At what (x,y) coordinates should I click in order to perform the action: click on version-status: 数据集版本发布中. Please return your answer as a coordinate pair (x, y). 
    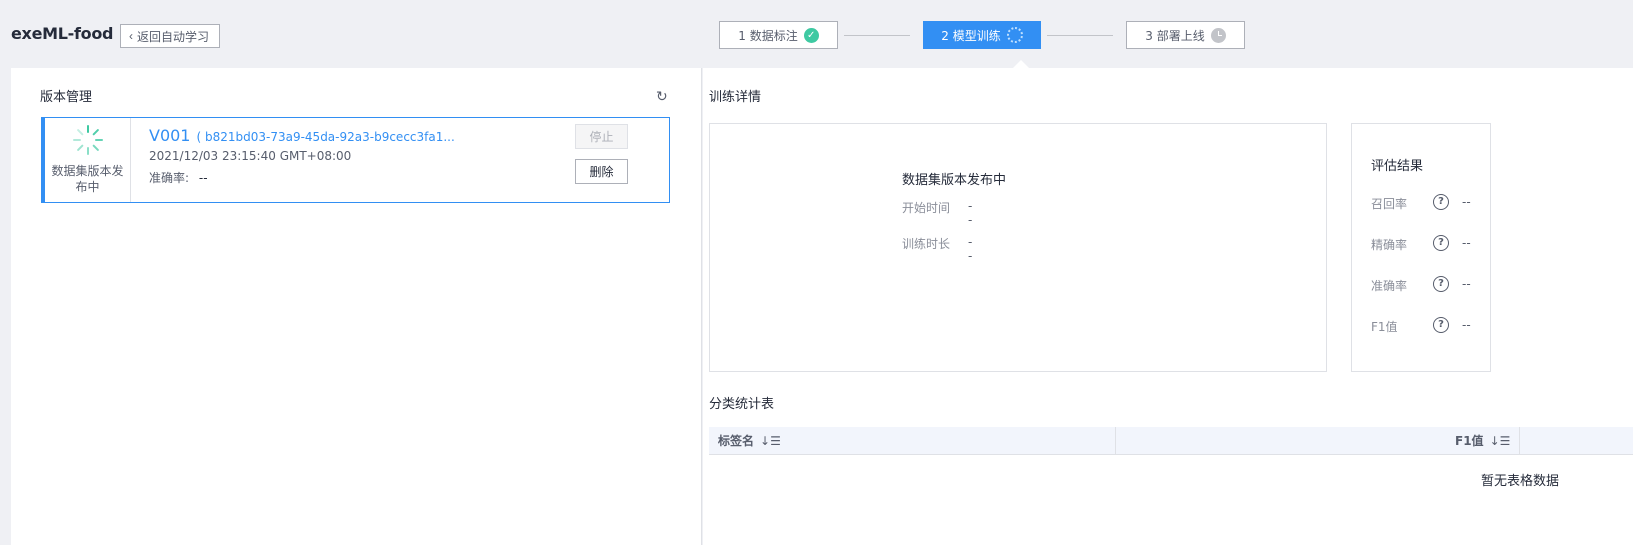
    Looking at the image, I should click on (88, 160).